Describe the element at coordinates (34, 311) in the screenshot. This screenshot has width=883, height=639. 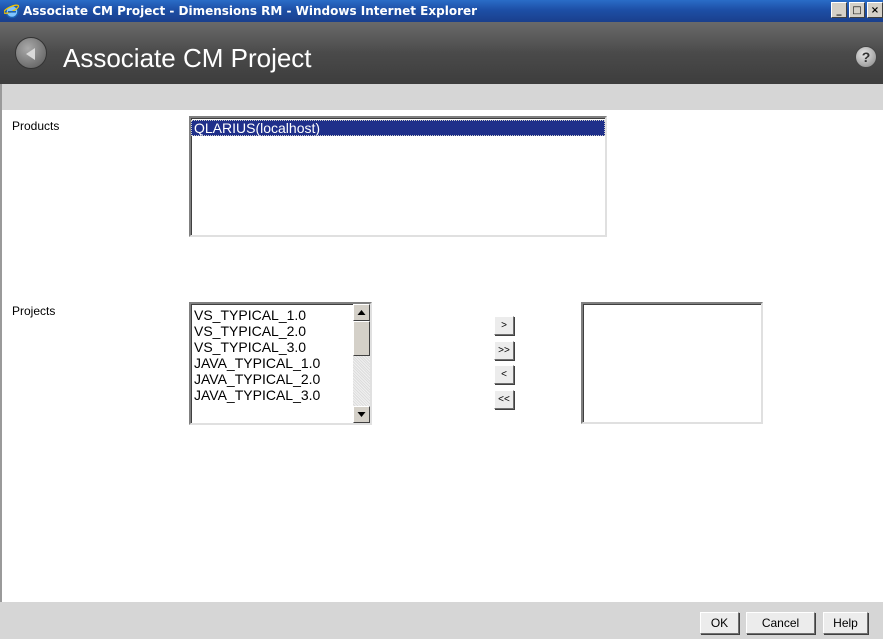
I see `projects-label: Projects` at that location.